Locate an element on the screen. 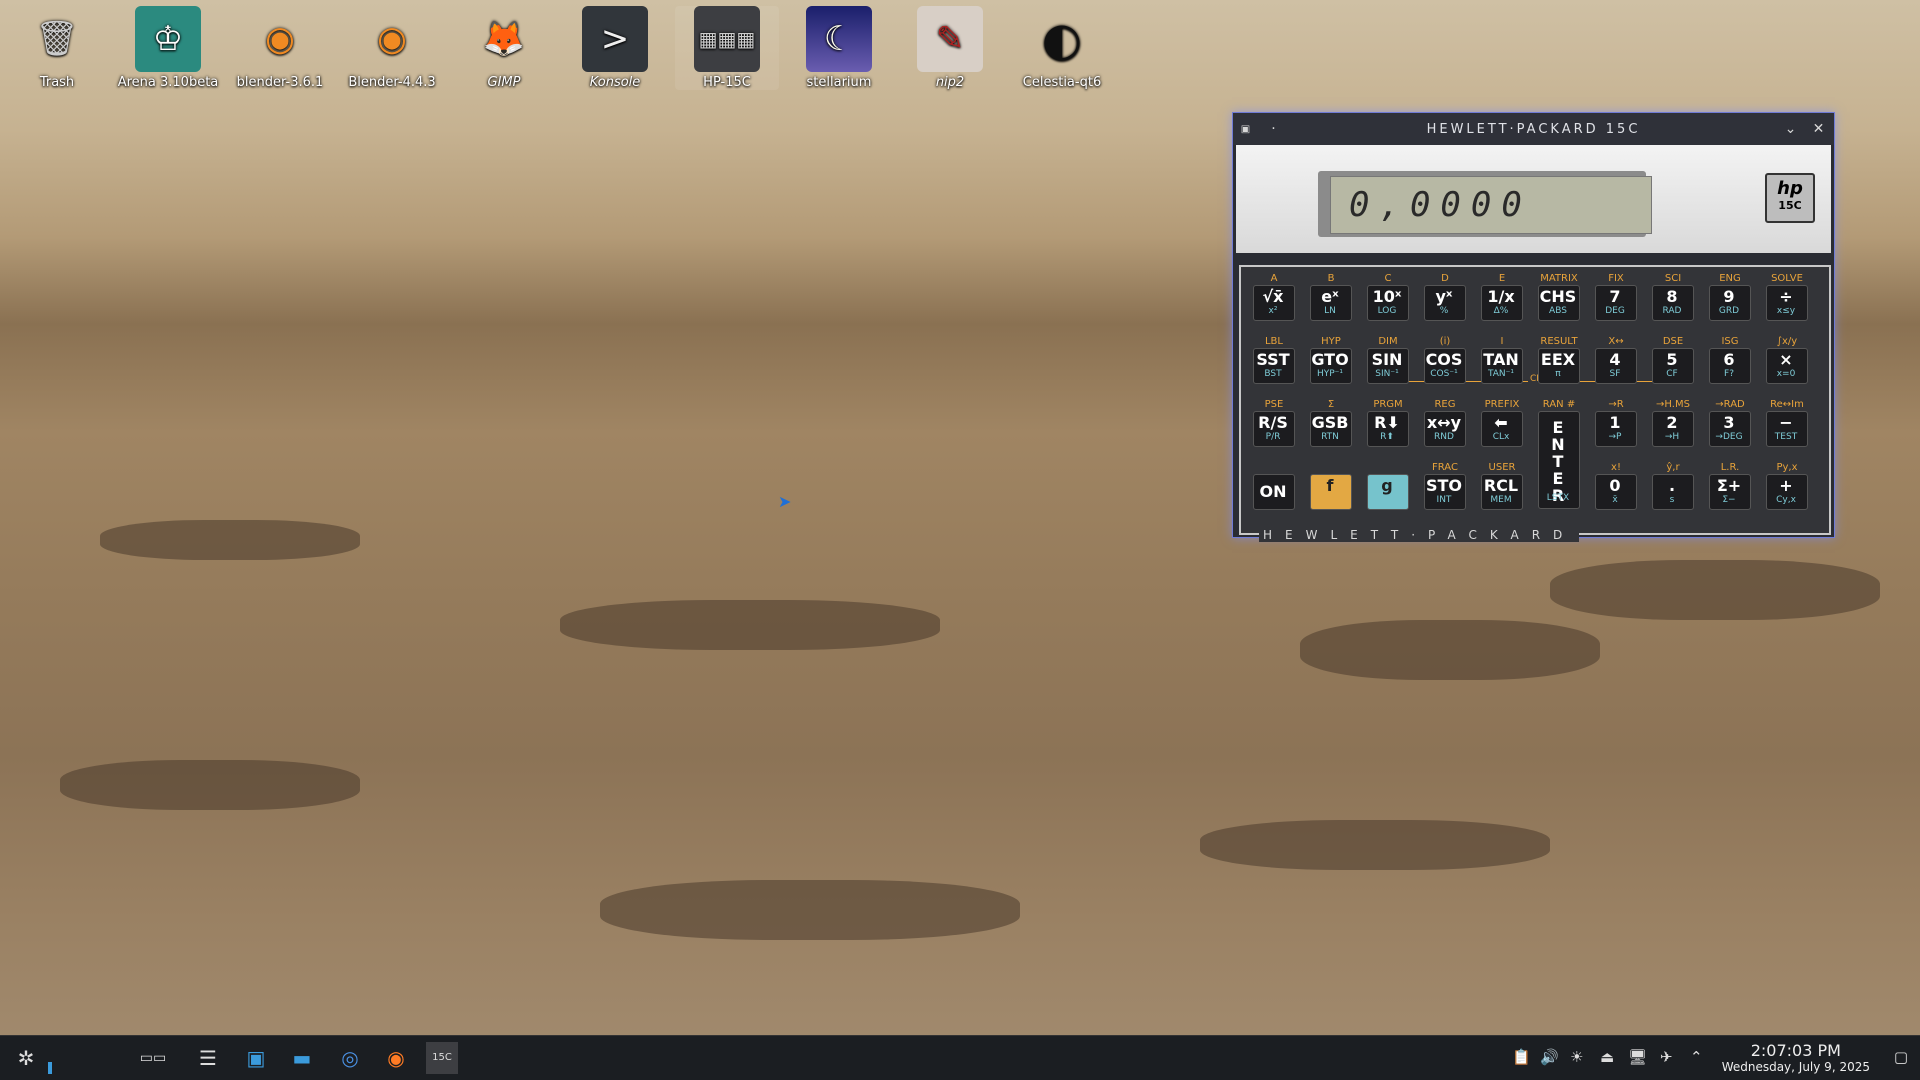 The image size is (1920, 1080). desktop-icon-celestia: ◐ Celestia-qt6 is located at coordinates (1062, 48).